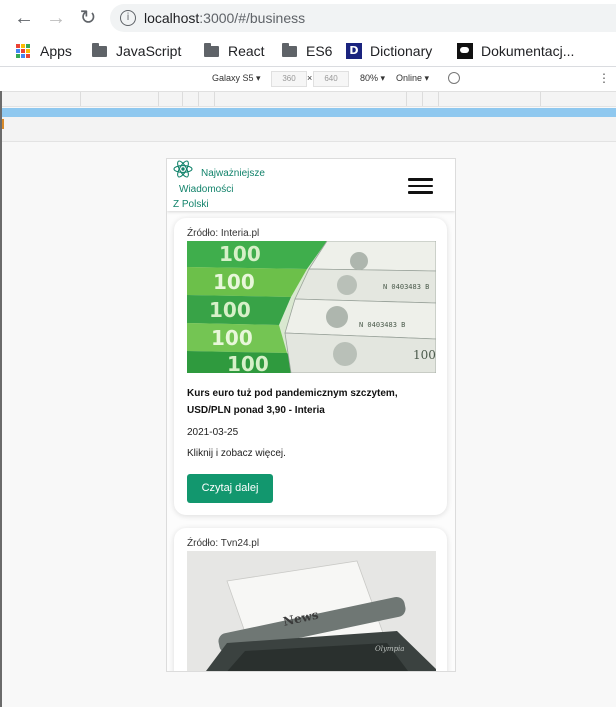 The height and width of the screenshot is (707, 616). Describe the element at coordinates (412, 78) in the screenshot. I see `network-select: Online ▾` at that location.